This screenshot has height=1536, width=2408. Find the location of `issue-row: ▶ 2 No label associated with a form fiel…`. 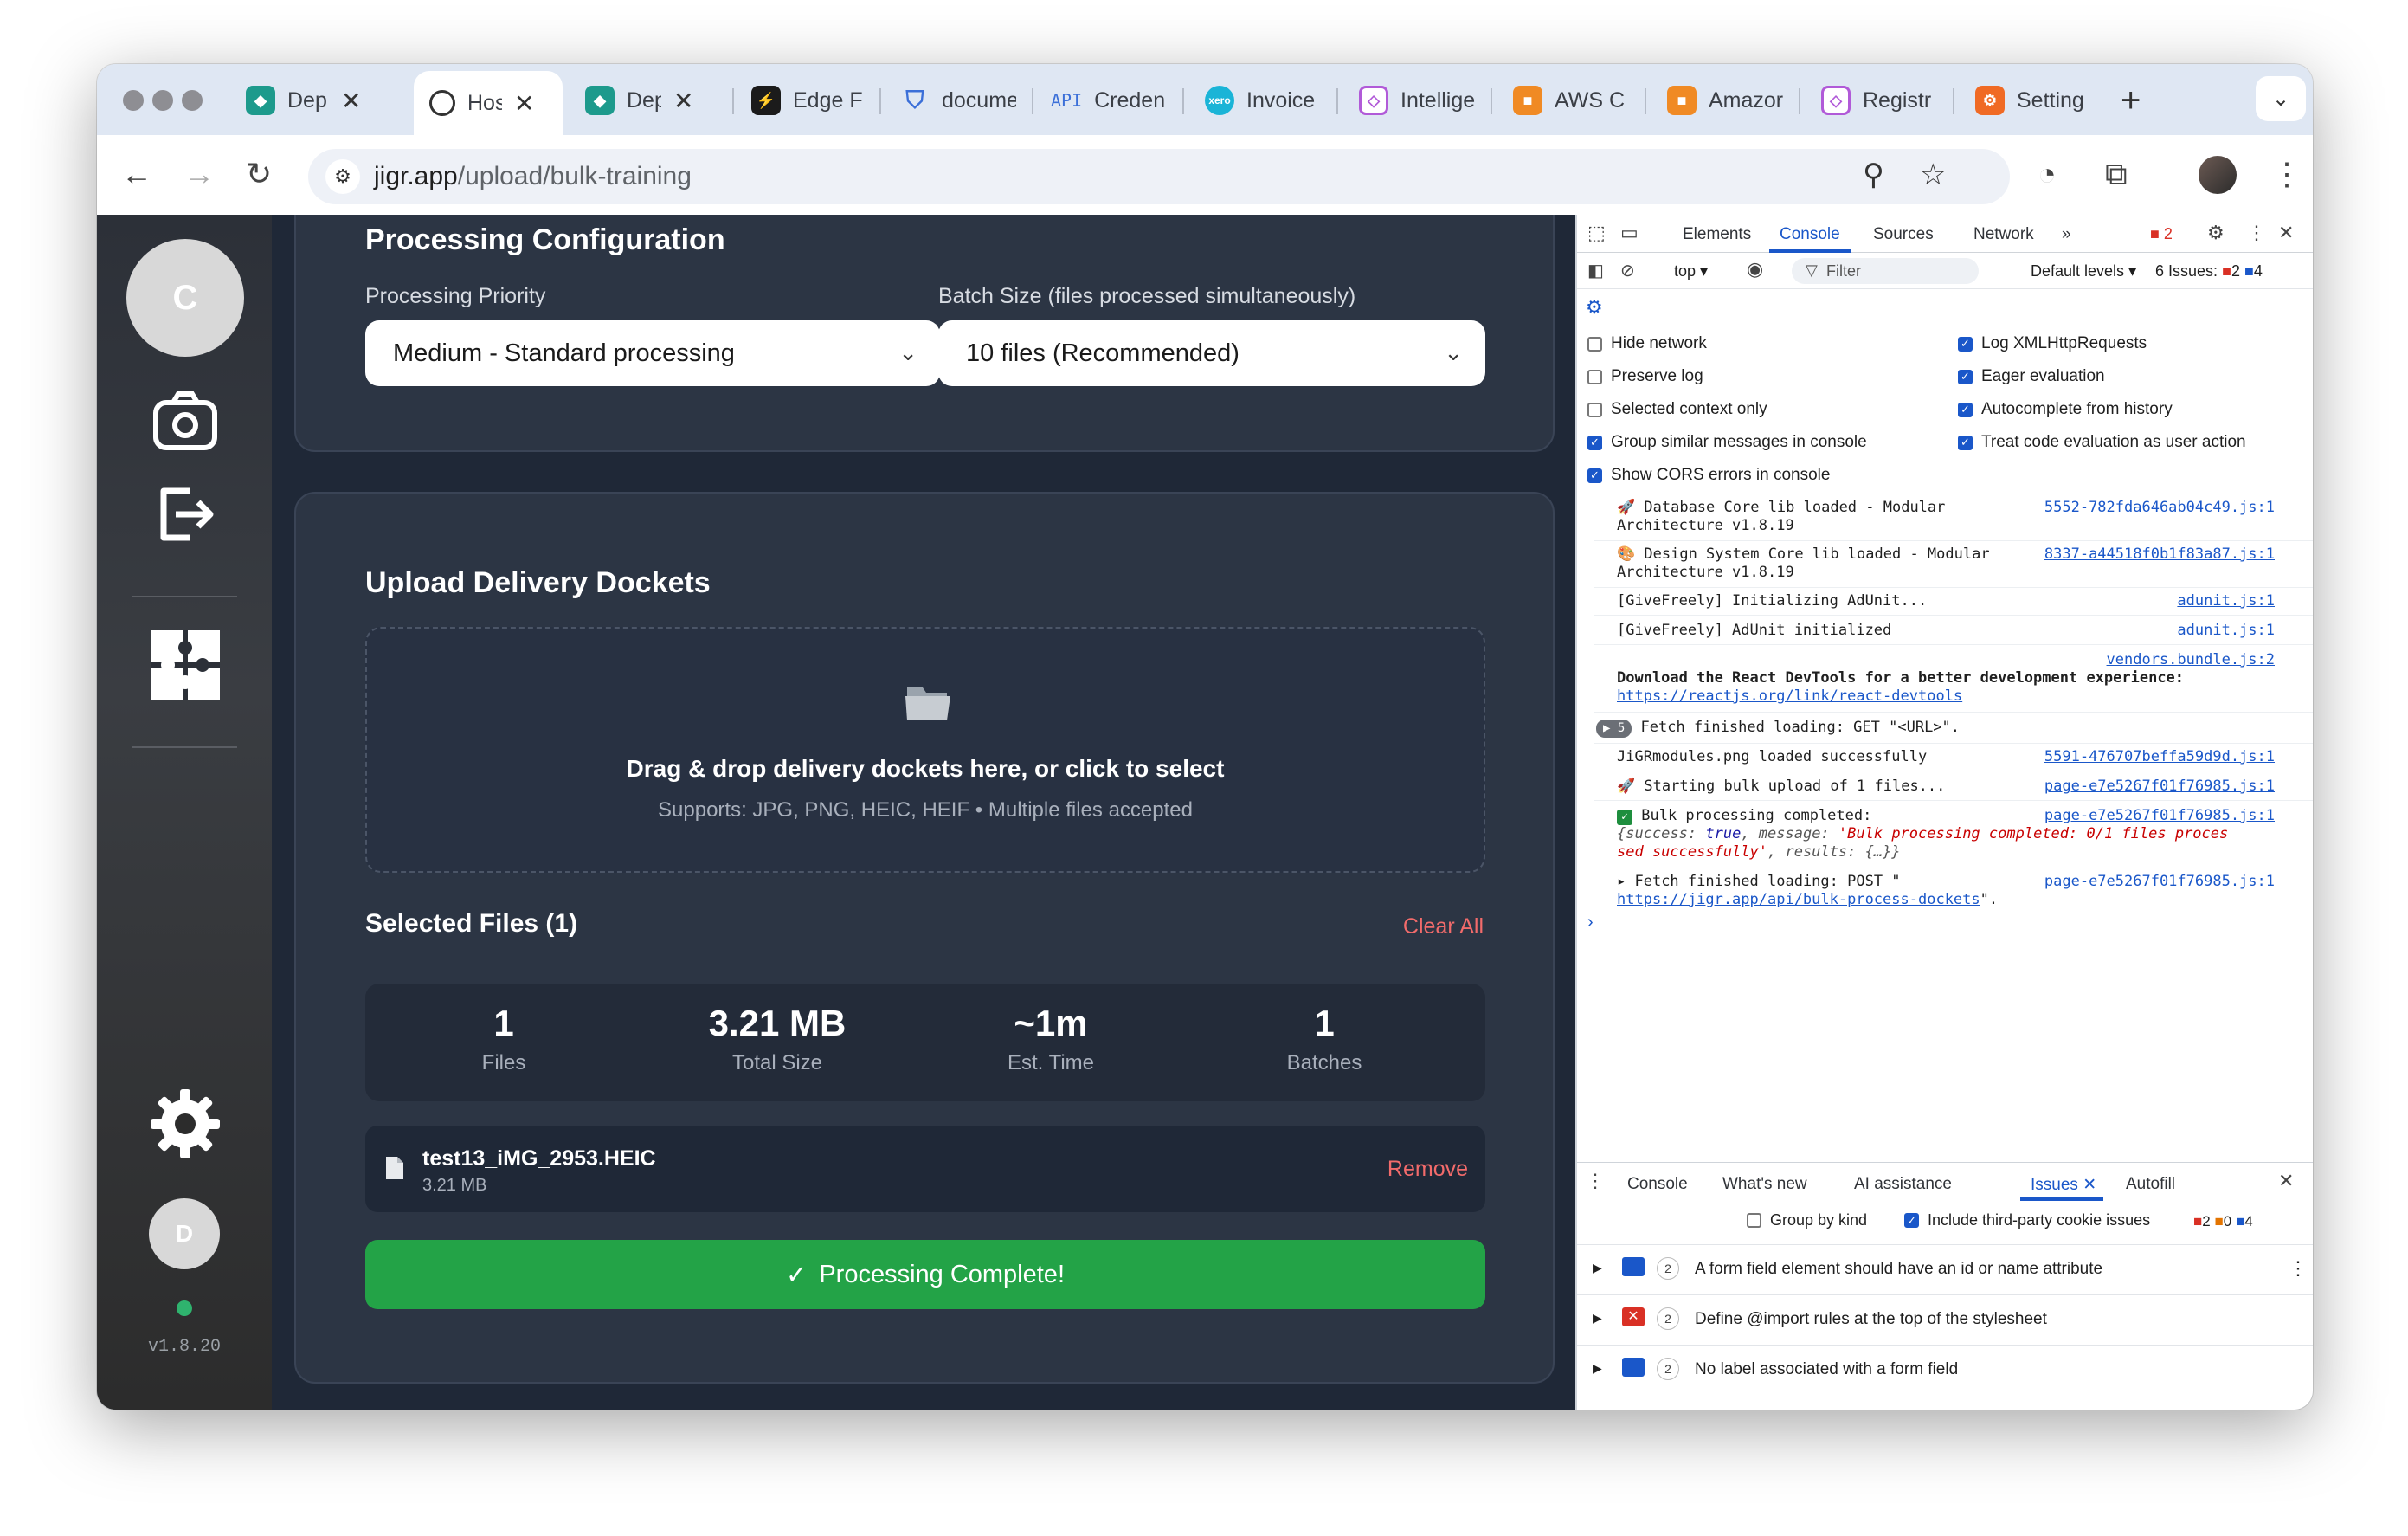

issue-row: ▶ 2 No label associated with a form fiel… is located at coordinates (1945, 1370).